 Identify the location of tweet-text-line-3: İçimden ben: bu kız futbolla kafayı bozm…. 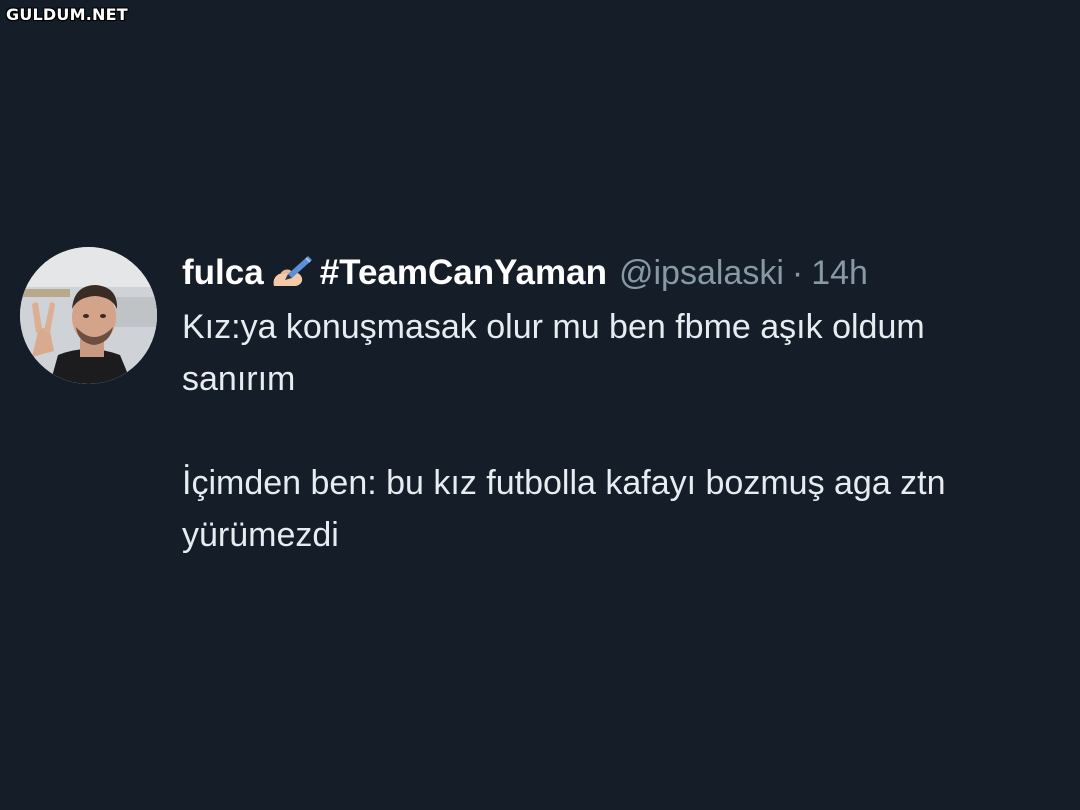
(564, 483).